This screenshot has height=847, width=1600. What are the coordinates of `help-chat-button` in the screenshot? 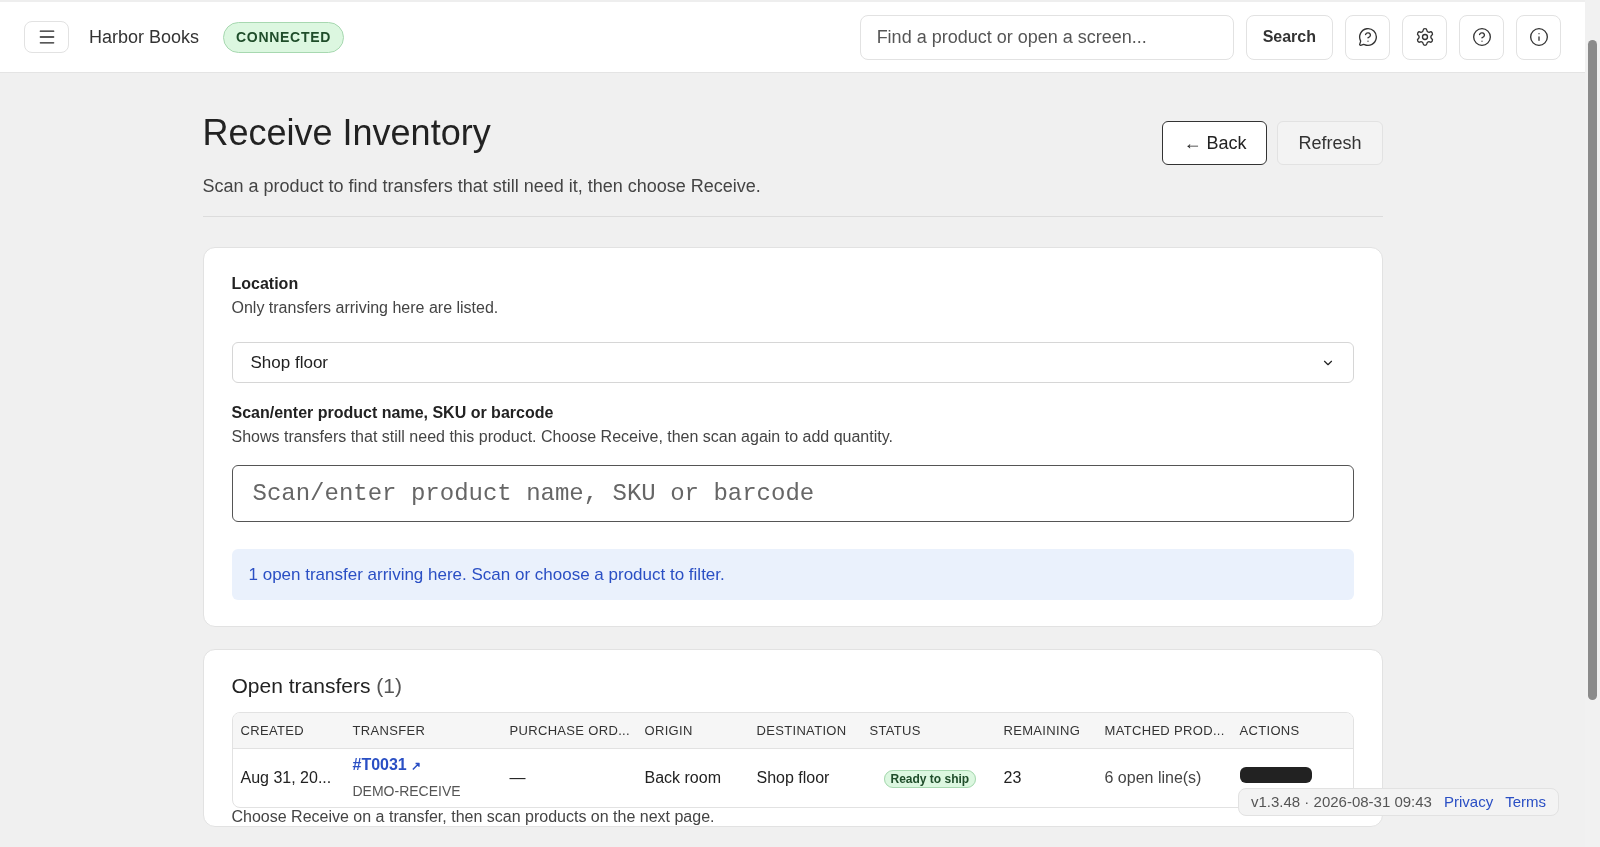 It's located at (1367, 37).